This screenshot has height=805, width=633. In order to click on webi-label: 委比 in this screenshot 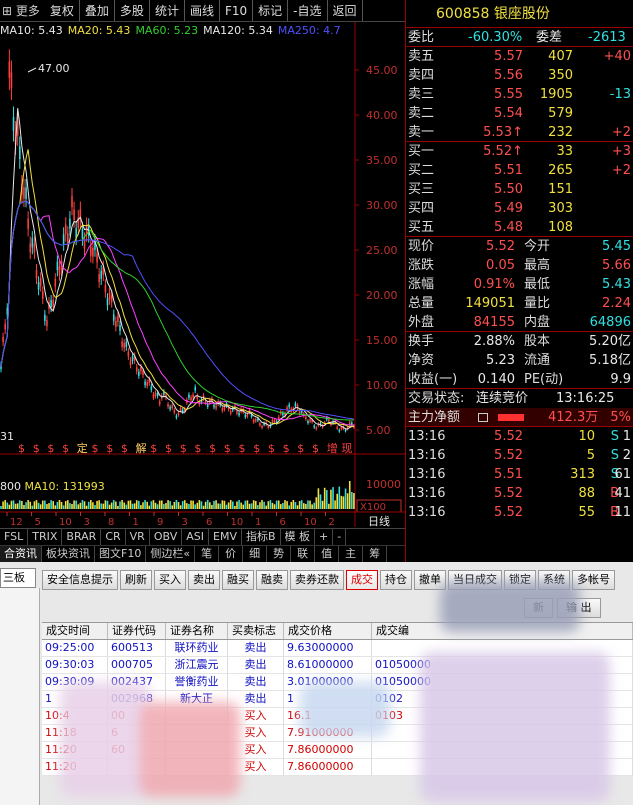, I will do `click(421, 37)`.